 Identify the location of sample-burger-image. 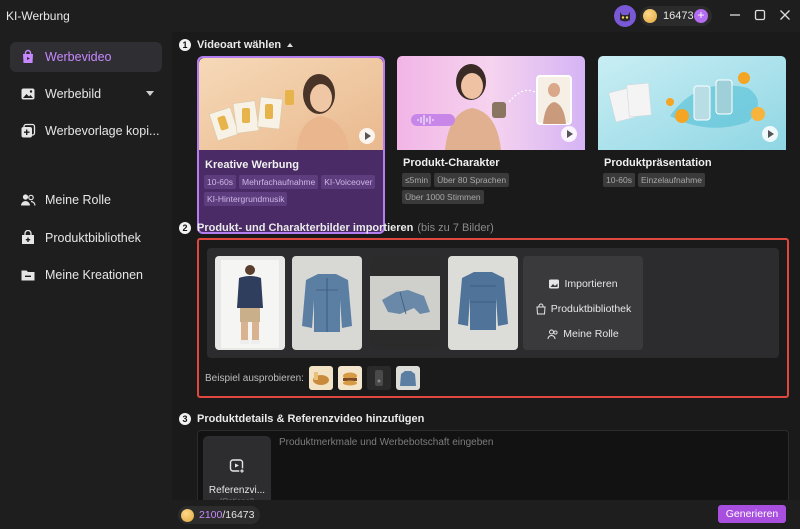
(349, 378).